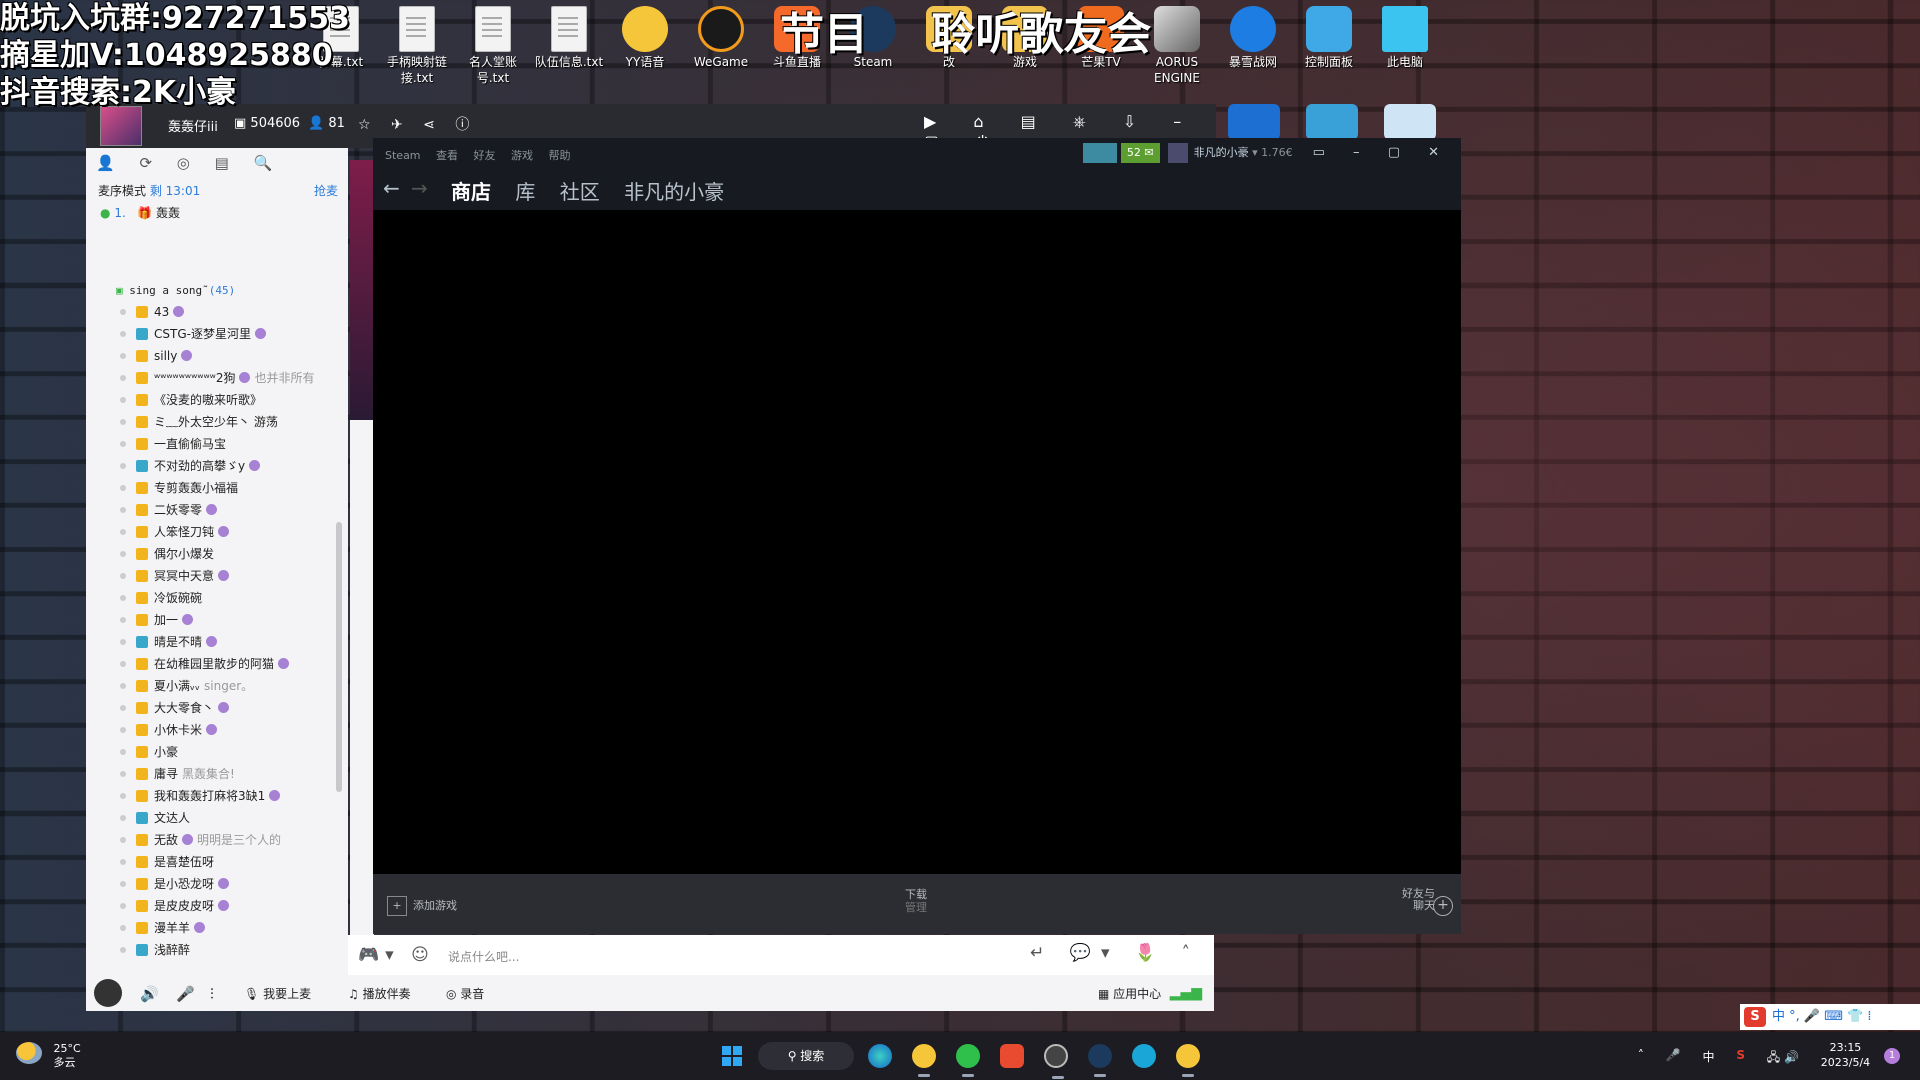 The height and width of the screenshot is (1080, 1920). Describe the element at coordinates (217, 752) in the screenshot. I see `list-item: 小豪` at that location.